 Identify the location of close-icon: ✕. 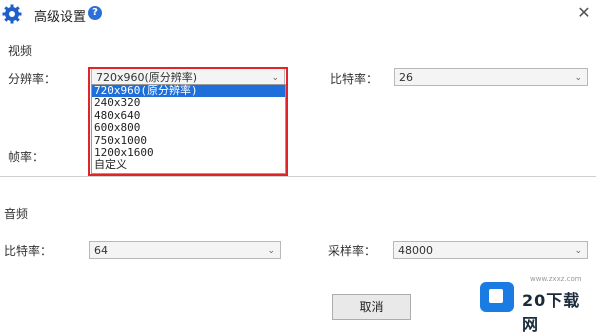
(584, 13).